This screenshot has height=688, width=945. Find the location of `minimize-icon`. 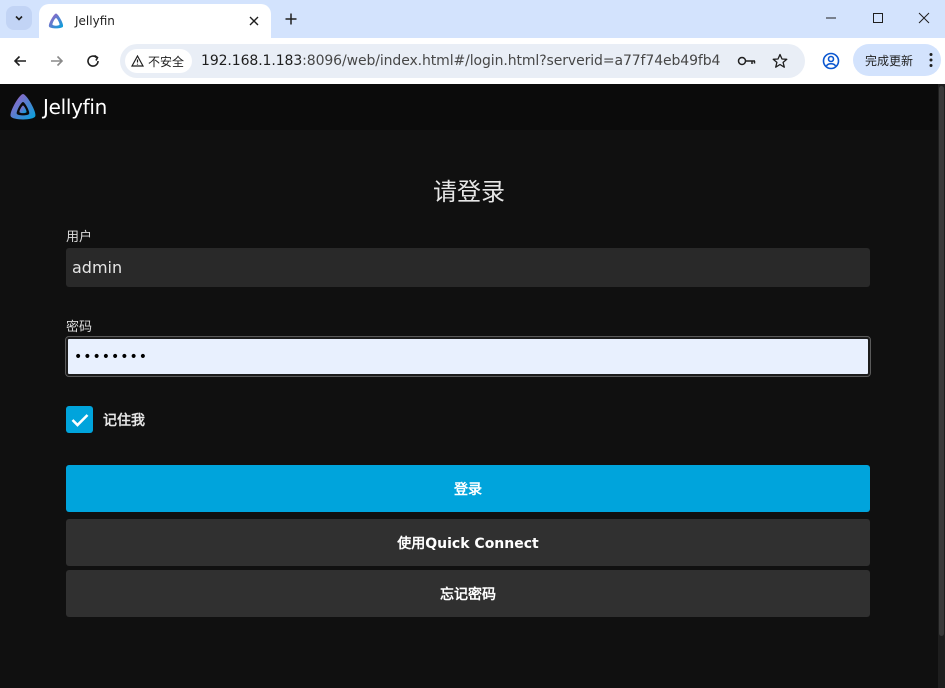

minimize-icon is located at coordinates (831, 18).